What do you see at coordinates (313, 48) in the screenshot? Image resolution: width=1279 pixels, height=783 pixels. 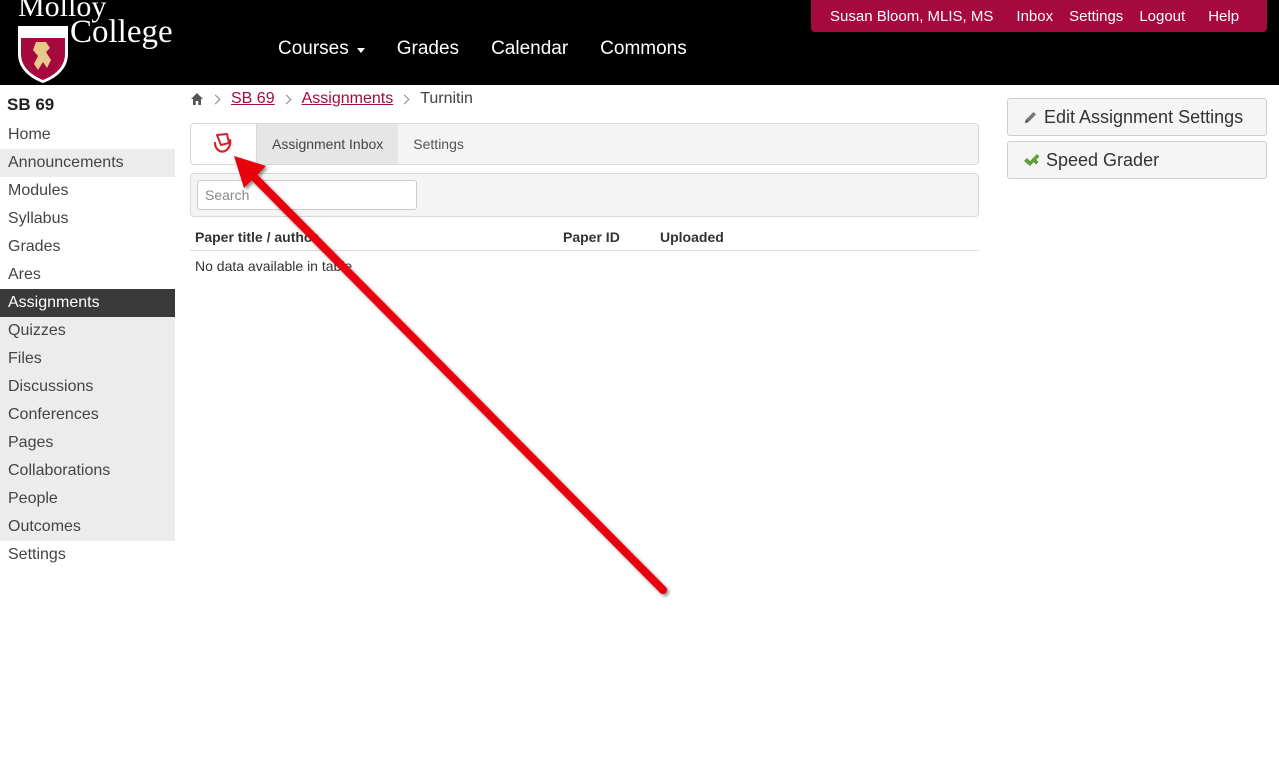 I see `nav-courses-label: Courses` at bounding box center [313, 48].